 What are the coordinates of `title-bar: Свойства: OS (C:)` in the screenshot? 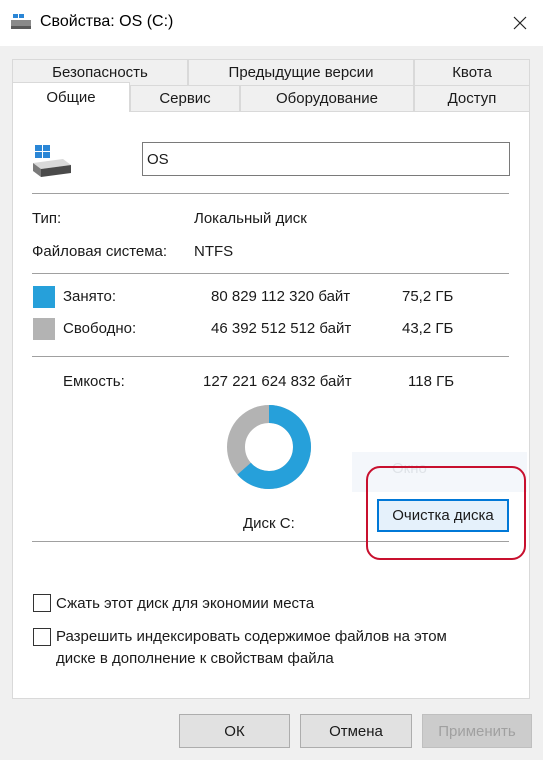 It's located at (271, 23).